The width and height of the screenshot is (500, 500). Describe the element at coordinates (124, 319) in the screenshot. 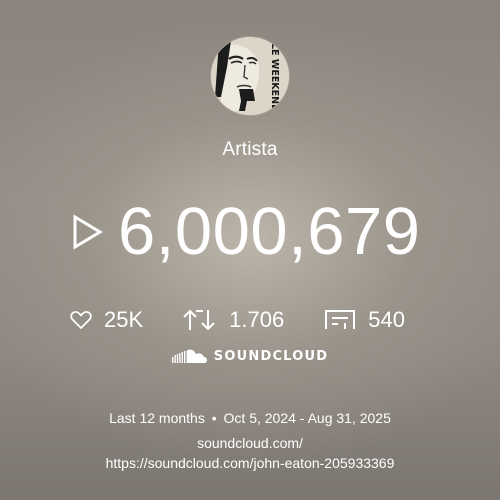

I see `likes-count: 25K` at that location.